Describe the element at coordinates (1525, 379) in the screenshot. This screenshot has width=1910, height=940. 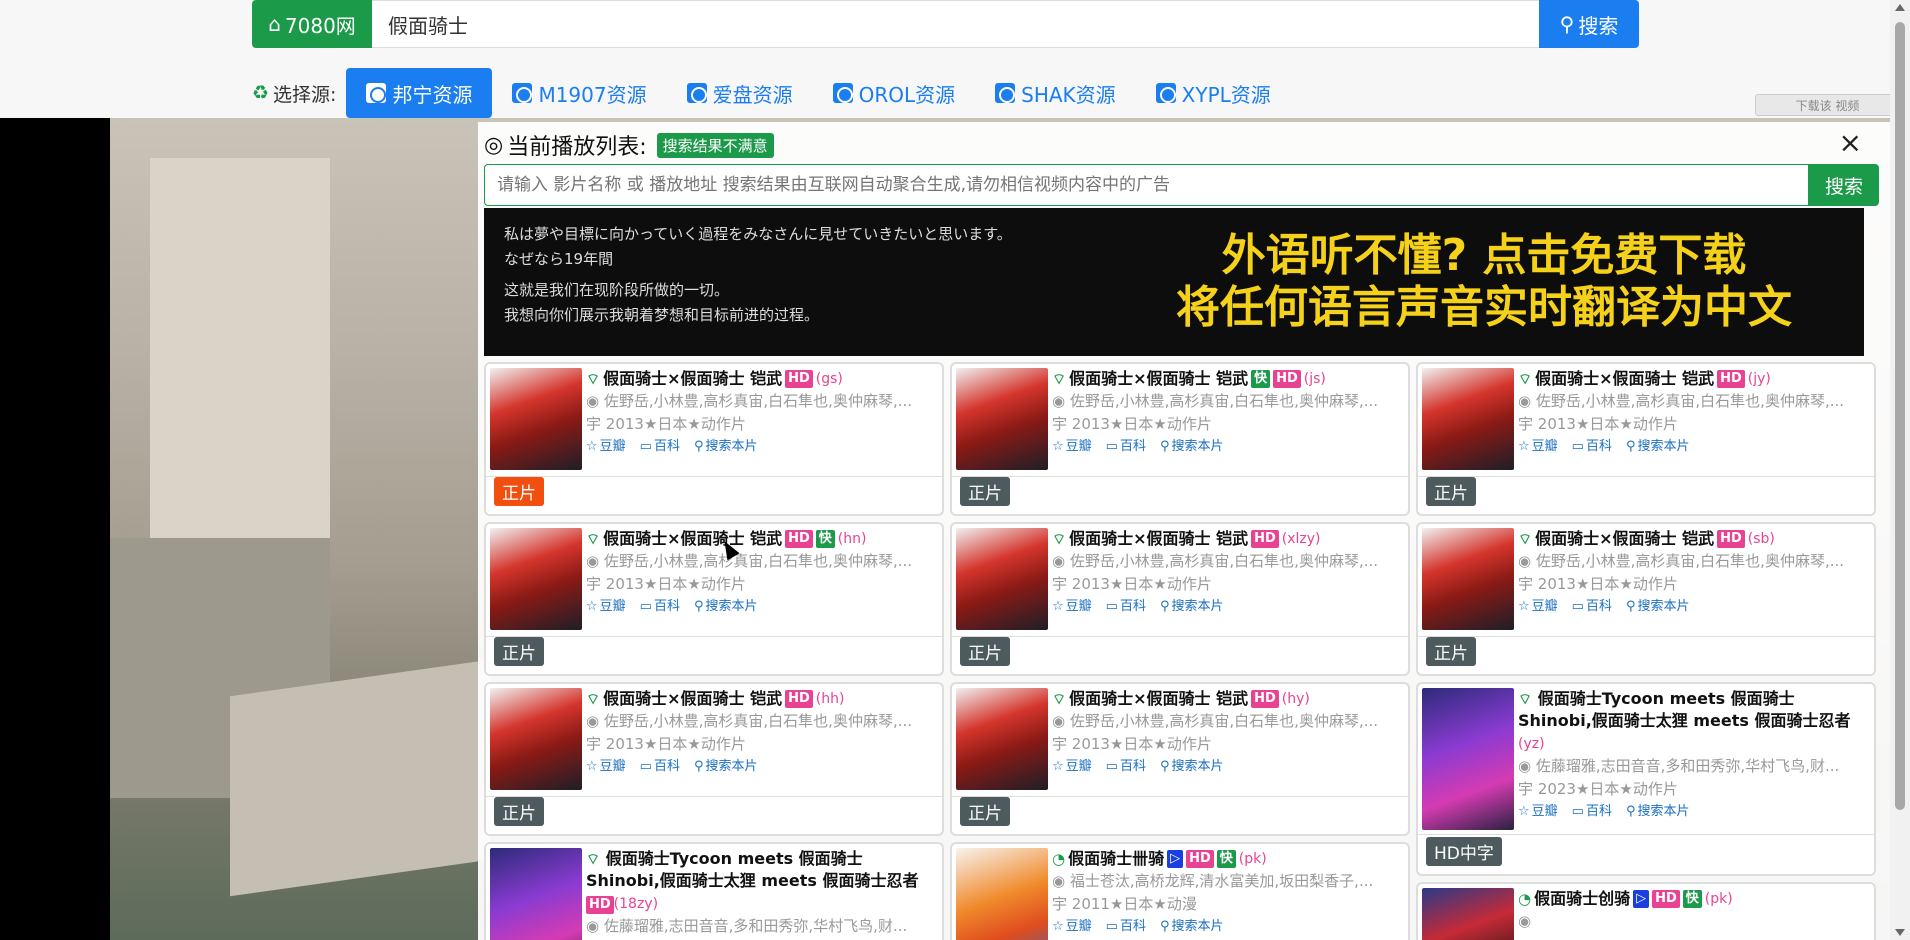
I see `signal-icon: ⌔` at that location.